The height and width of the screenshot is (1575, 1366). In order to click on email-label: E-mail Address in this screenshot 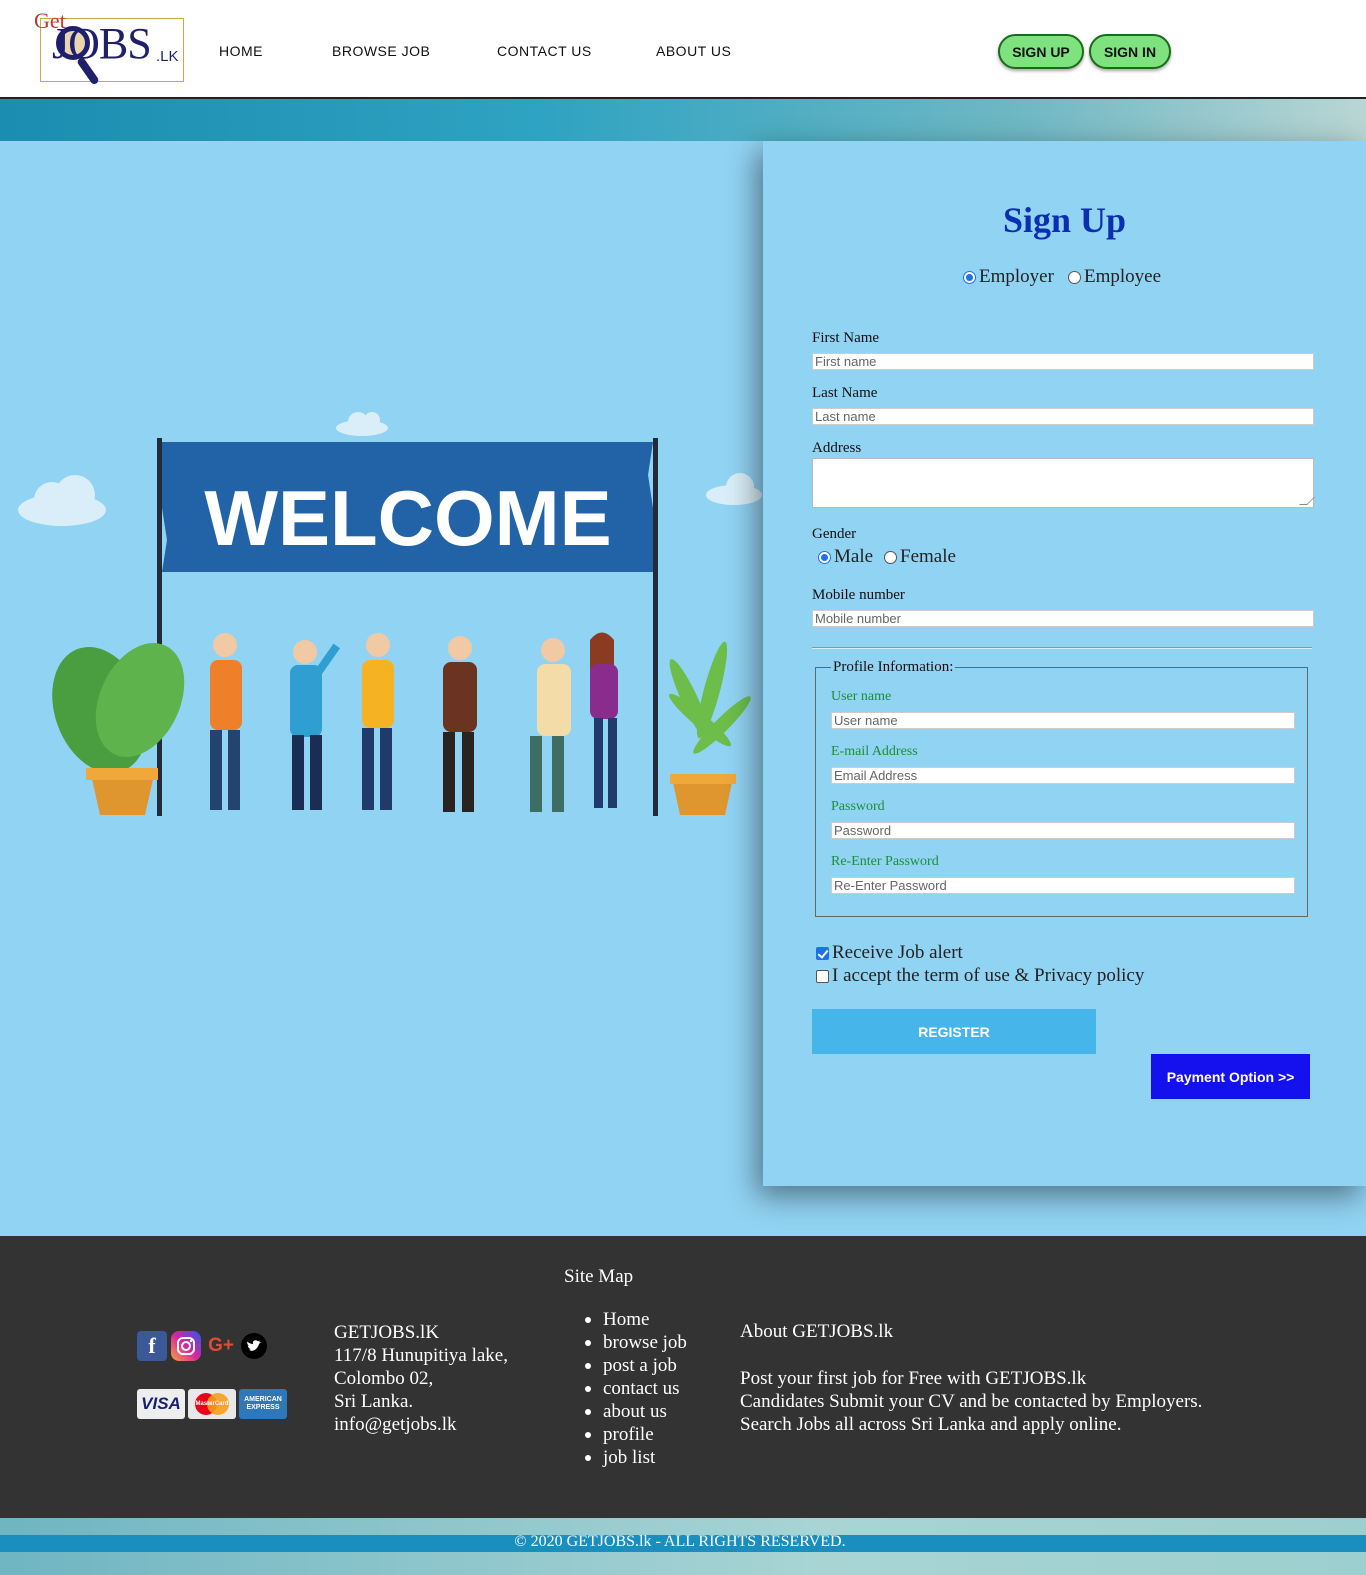, I will do `click(874, 751)`.